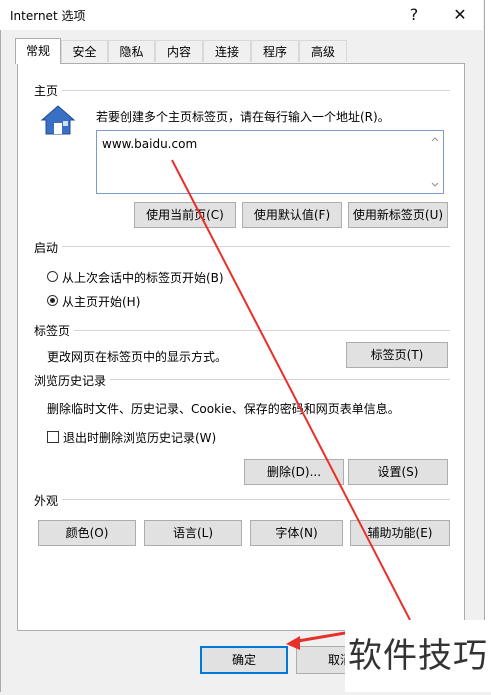 Image resolution: width=491 pixels, height=695 pixels. What do you see at coordinates (323, 51) in the screenshot?
I see `tab-advanced: 高级` at bounding box center [323, 51].